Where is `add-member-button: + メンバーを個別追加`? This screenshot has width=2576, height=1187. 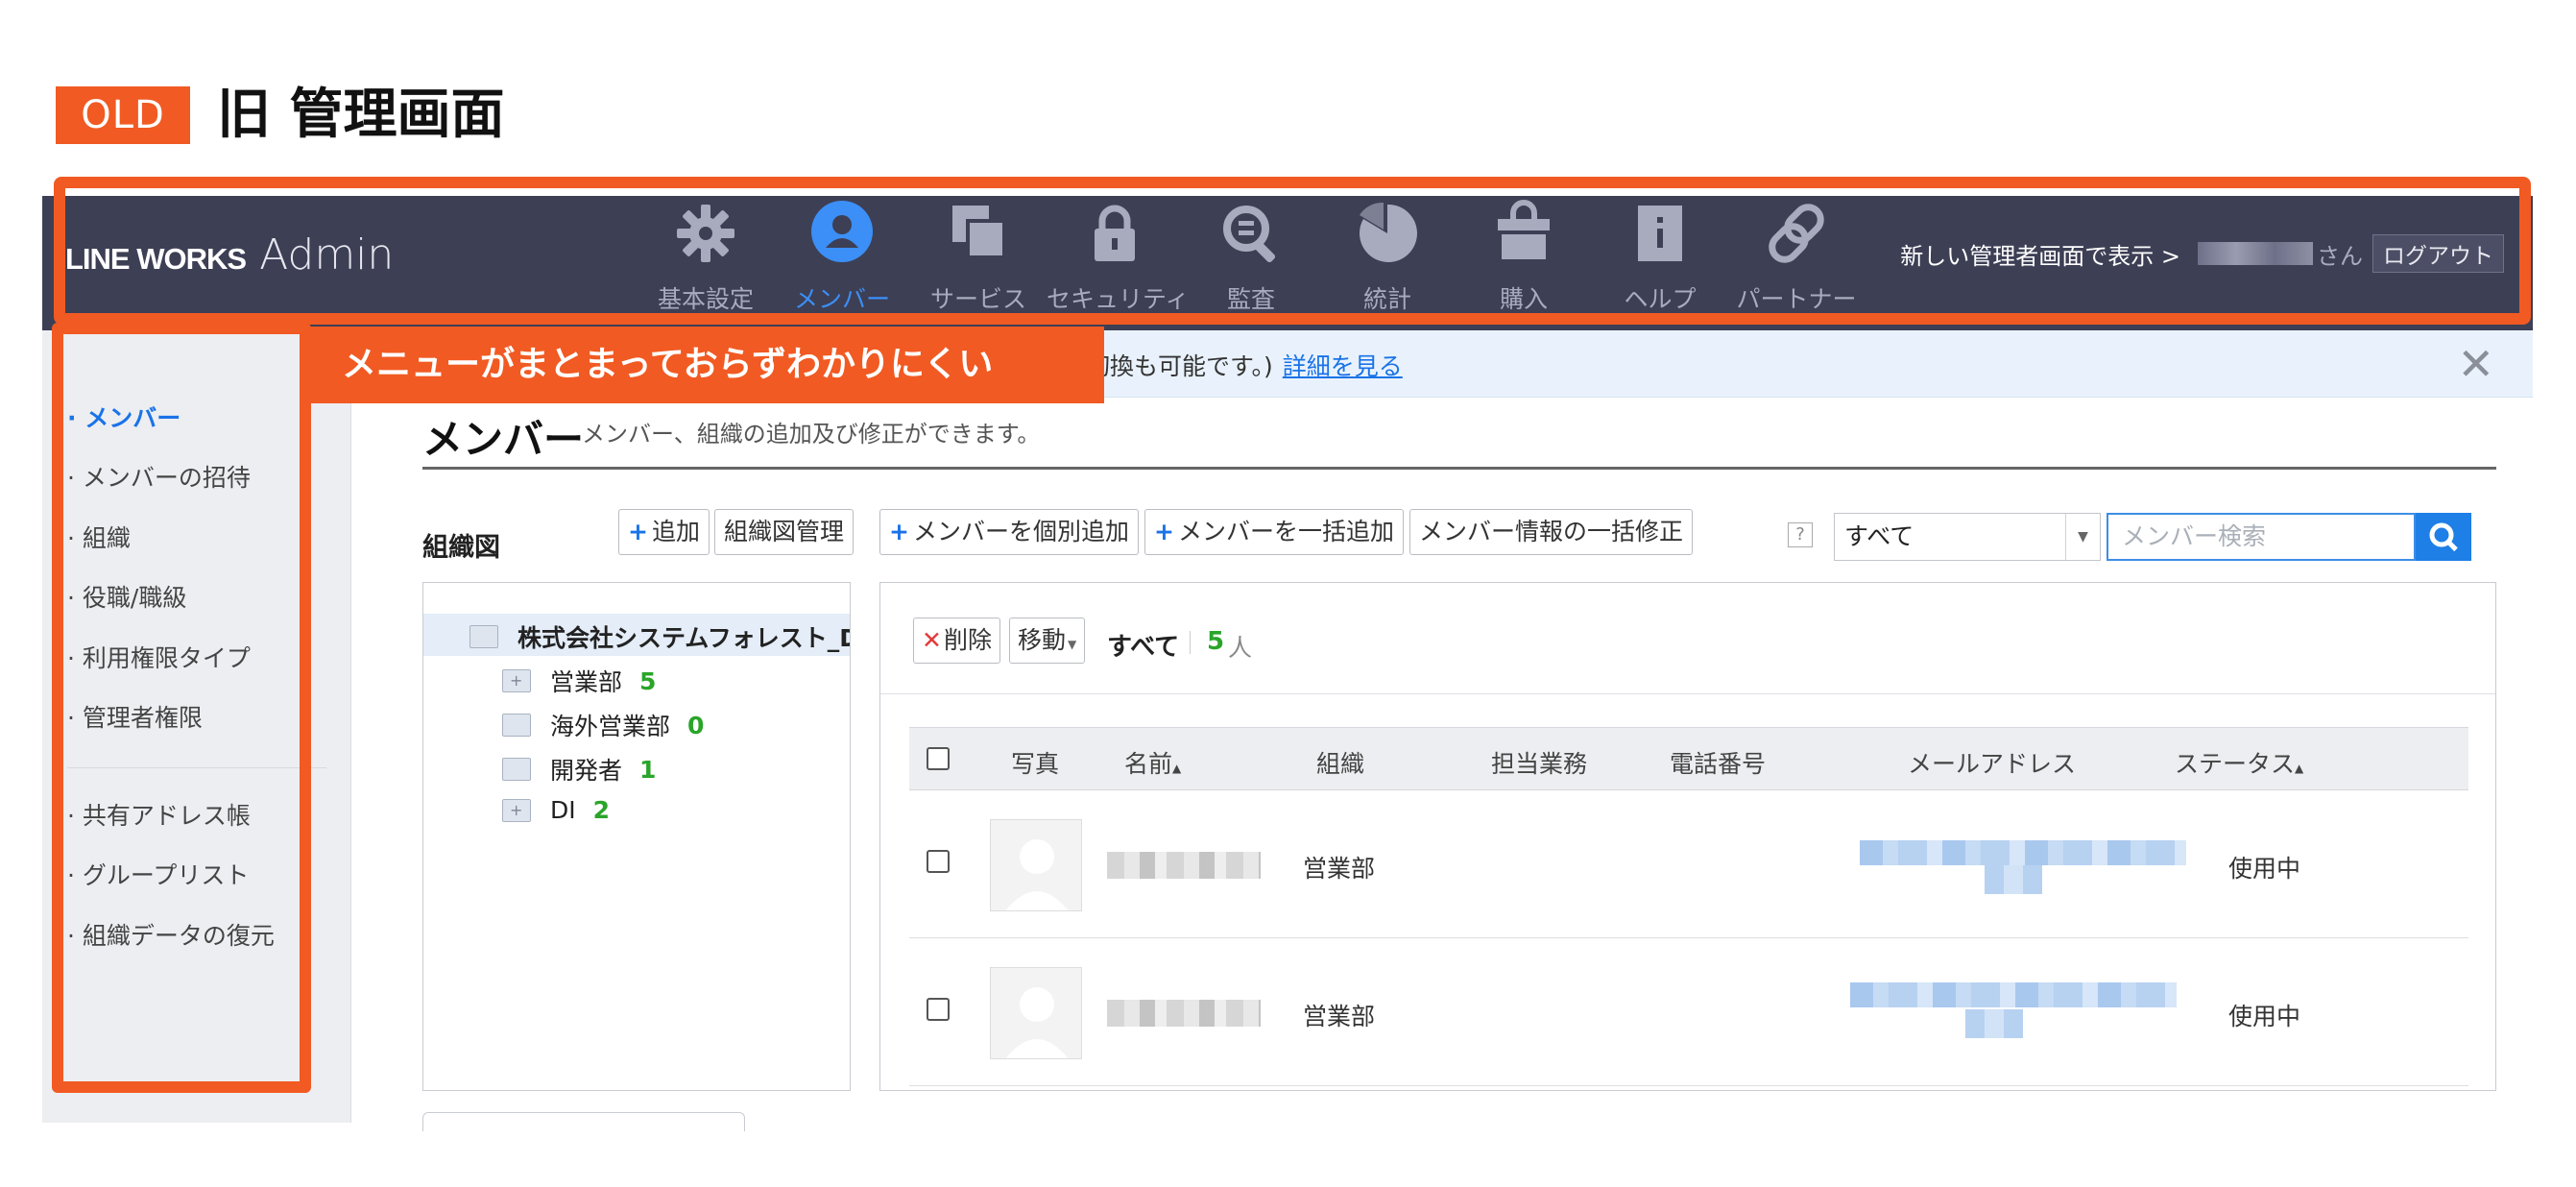 add-member-button: + メンバーを個別追加 is located at coordinates (1009, 532).